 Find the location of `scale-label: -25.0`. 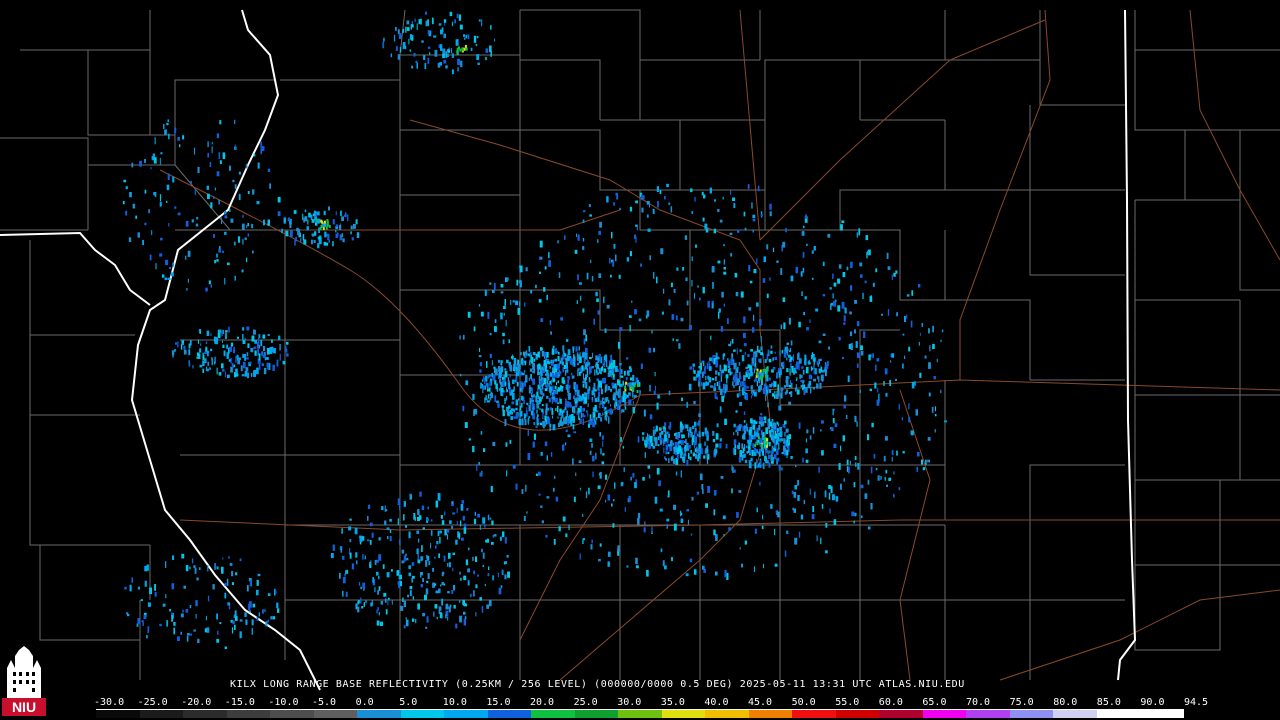

scale-label: -25.0 is located at coordinates (152, 702).